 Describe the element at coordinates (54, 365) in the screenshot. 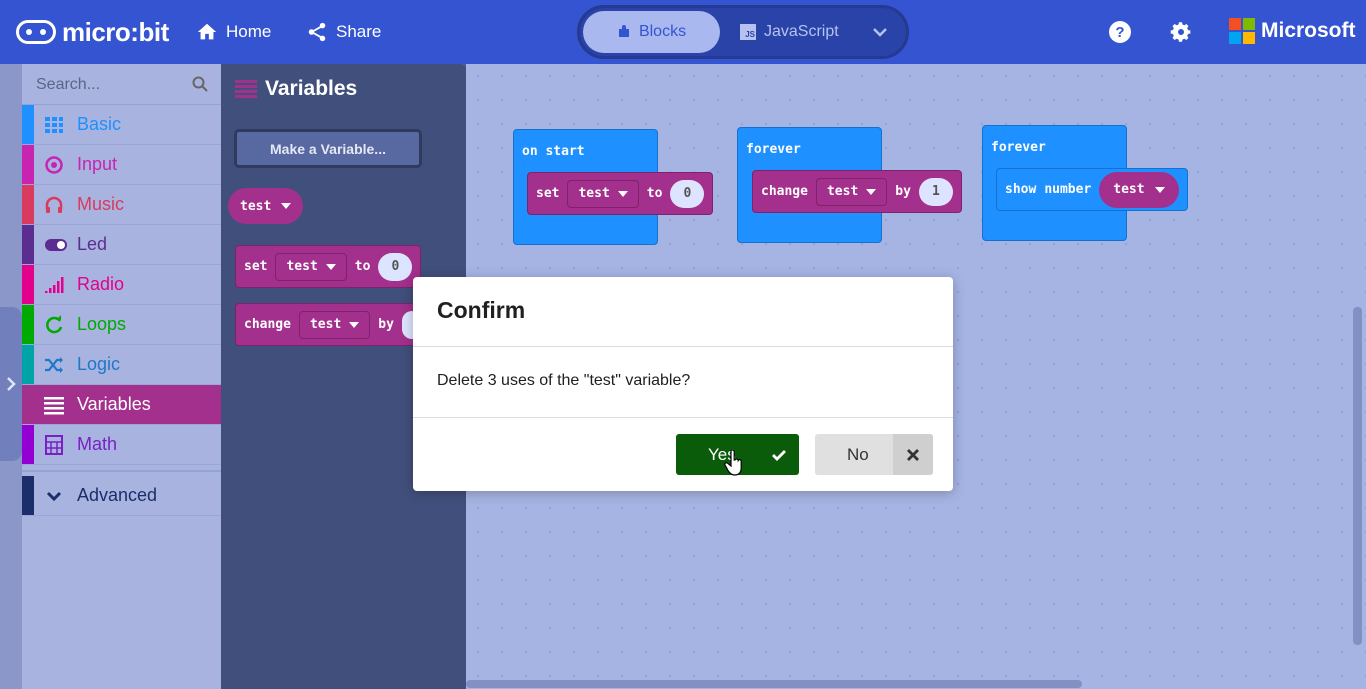

I see `shuffle-icon` at that location.